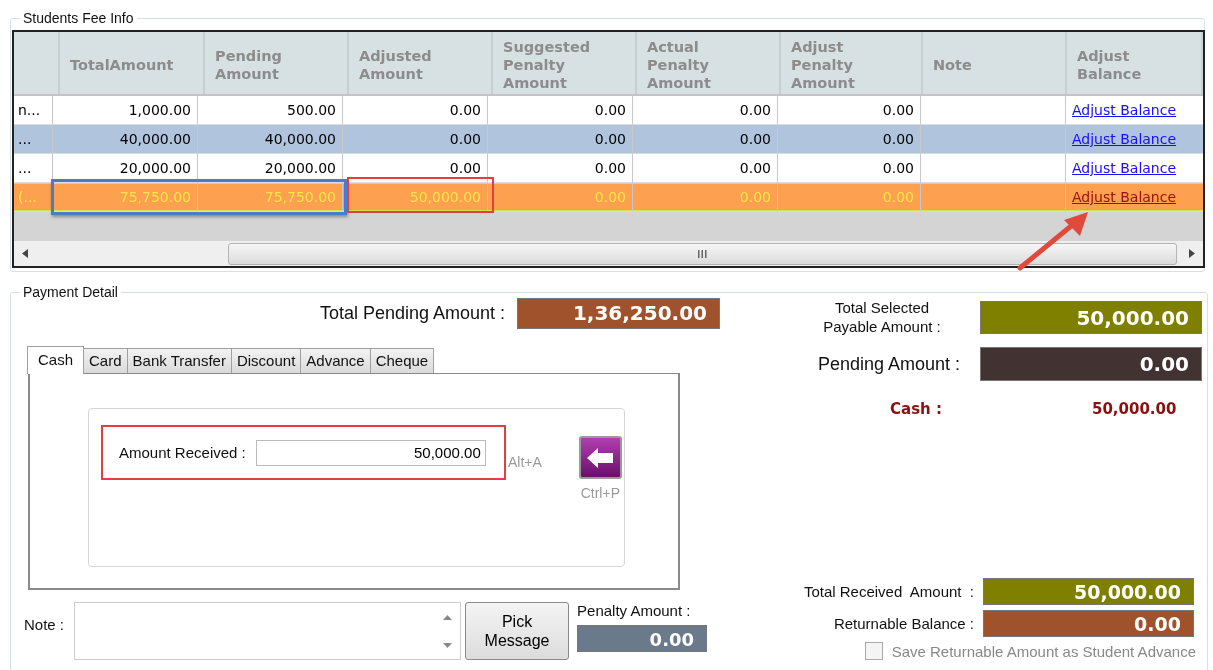 Image resolution: width=1213 pixels, height=670 pixels. Describe the element at coordinates (335, 360) in the screenshot. I see `payment-tab: Advance` at that location.